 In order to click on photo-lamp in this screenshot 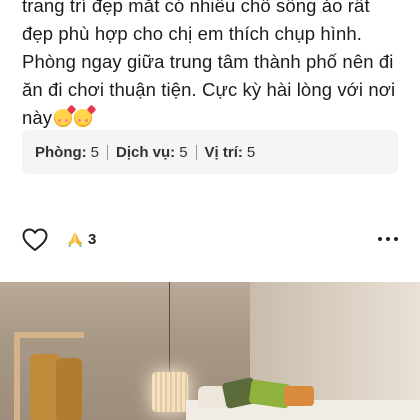, I will do `click(170, 392)`.